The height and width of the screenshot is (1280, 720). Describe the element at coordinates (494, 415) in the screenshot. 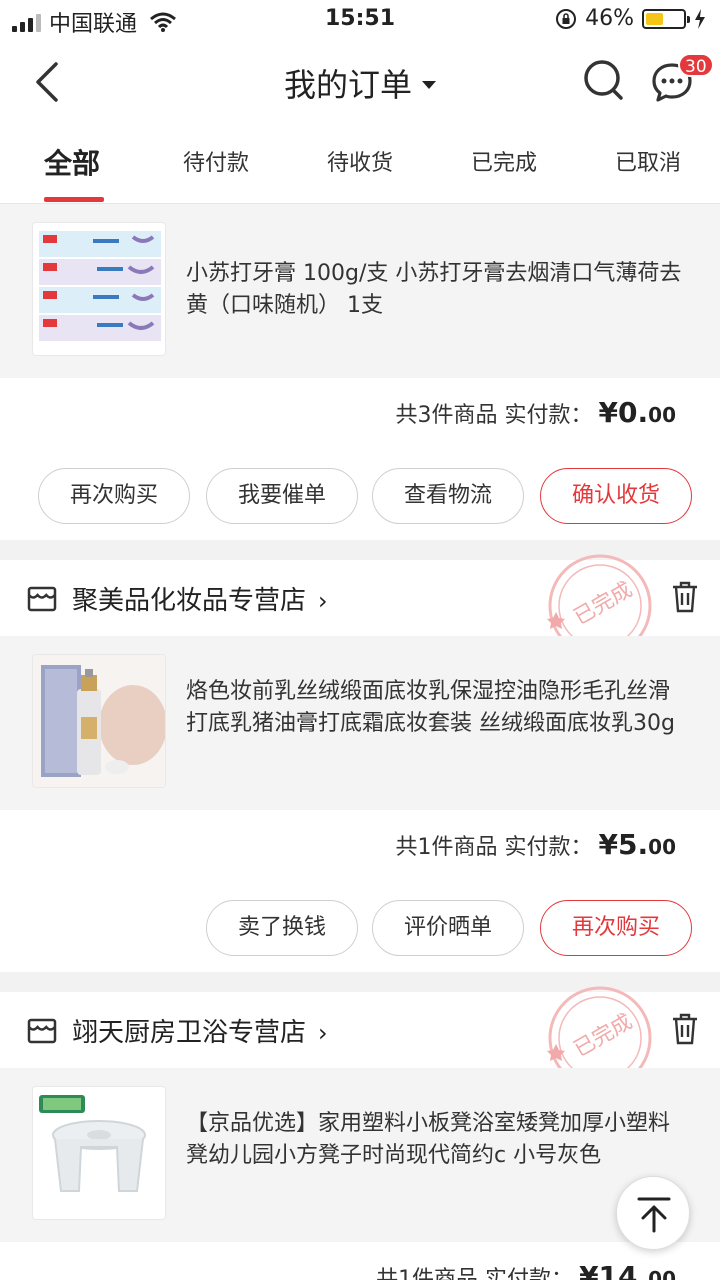

I see `summary-label: 共3件商品 实付款：` at that location.